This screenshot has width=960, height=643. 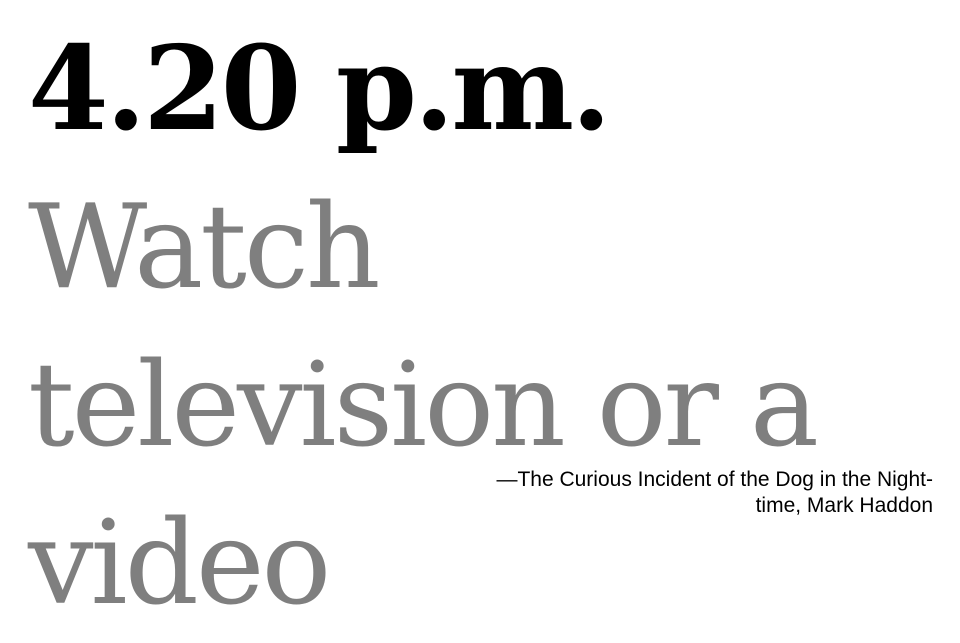 What do you see at coordinates (320, 89) in the screenshot?
I see `quote-time: 4.20 p.m.` at bounding box center [320, 89].